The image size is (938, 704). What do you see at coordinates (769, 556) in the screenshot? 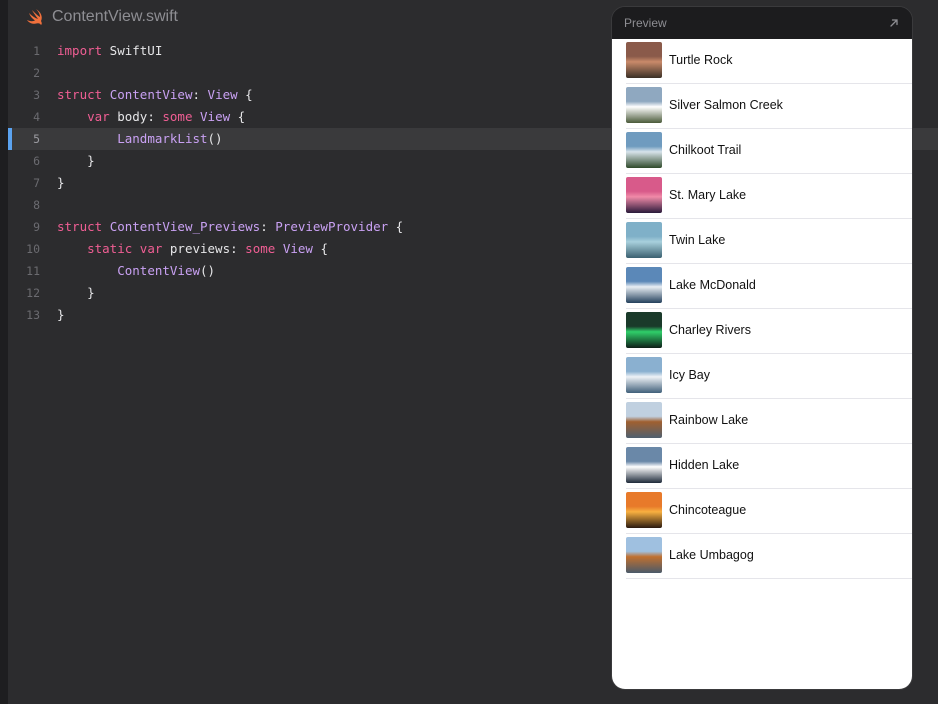
I see `landmark-row: Lake Umbagog` at bounding box center [769, 556].